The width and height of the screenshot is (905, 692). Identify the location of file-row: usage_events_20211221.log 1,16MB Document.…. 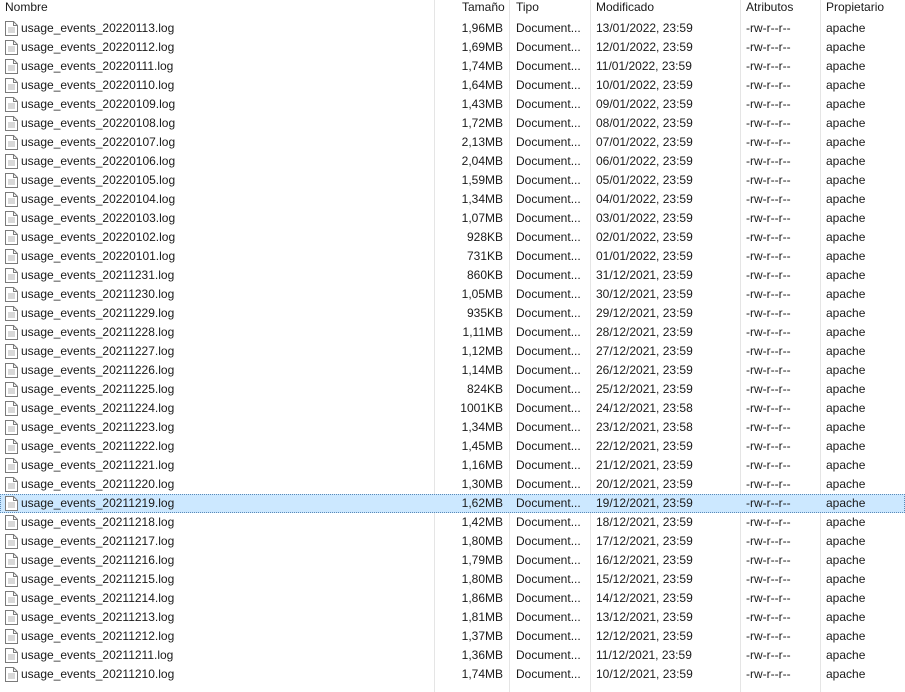
(452, 465).